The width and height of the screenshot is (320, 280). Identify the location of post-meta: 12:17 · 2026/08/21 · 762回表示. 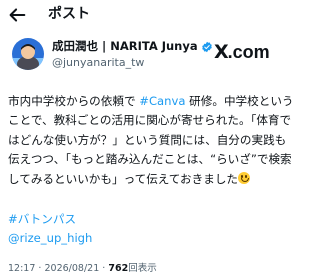
(82, 269).